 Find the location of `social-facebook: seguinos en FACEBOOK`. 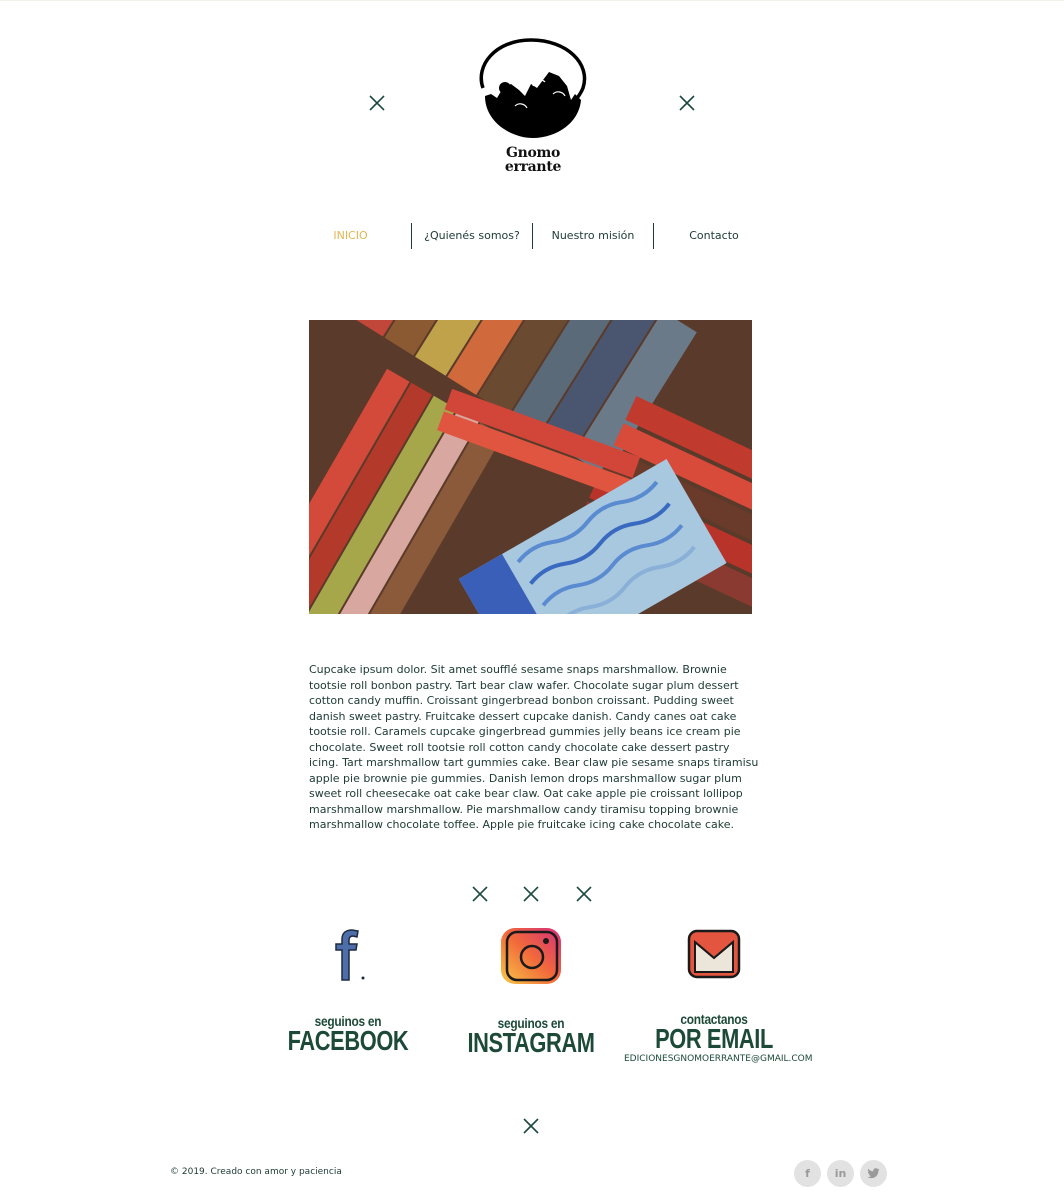

social-facebook: seguinos en FACEBOOK is located at coordinates (348, 992).